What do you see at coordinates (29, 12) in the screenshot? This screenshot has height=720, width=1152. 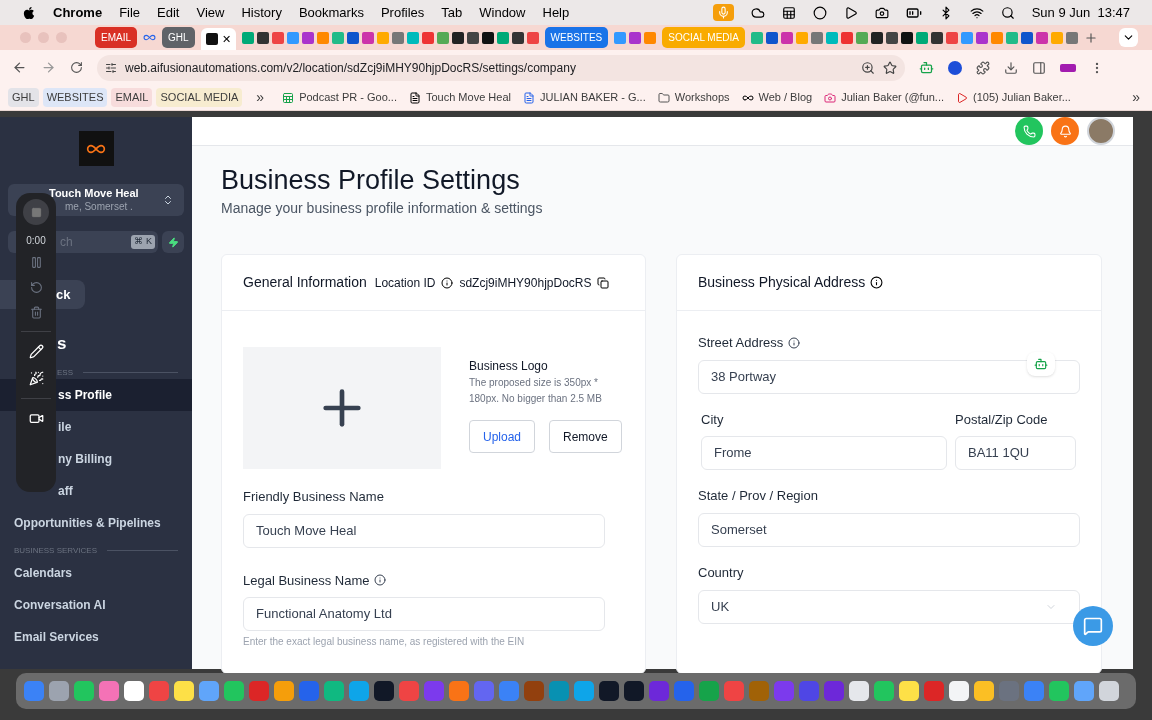 I see `apple-icon` at bounding box center [29, 12].